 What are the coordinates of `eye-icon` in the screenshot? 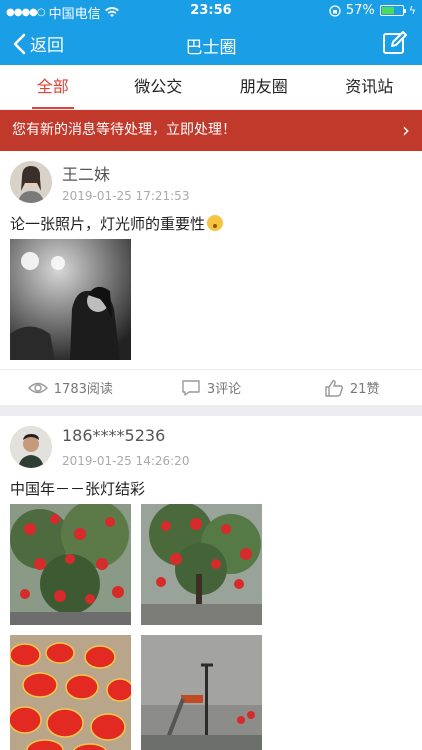 It's located at (37, 387).